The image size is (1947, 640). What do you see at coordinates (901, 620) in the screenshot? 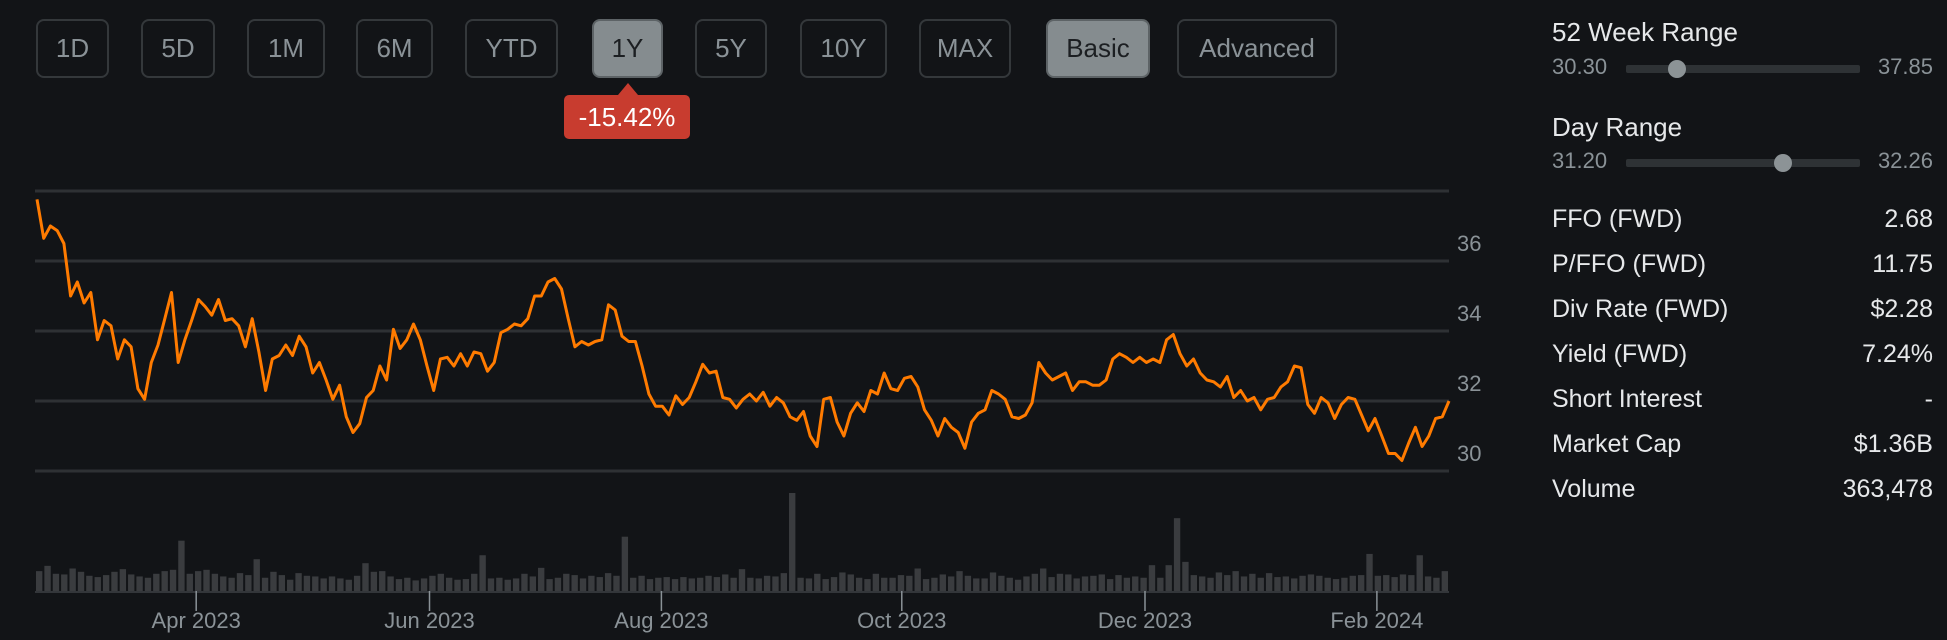
I see `x-tick-label: Oct 2023` at bounding box center [901, 620].